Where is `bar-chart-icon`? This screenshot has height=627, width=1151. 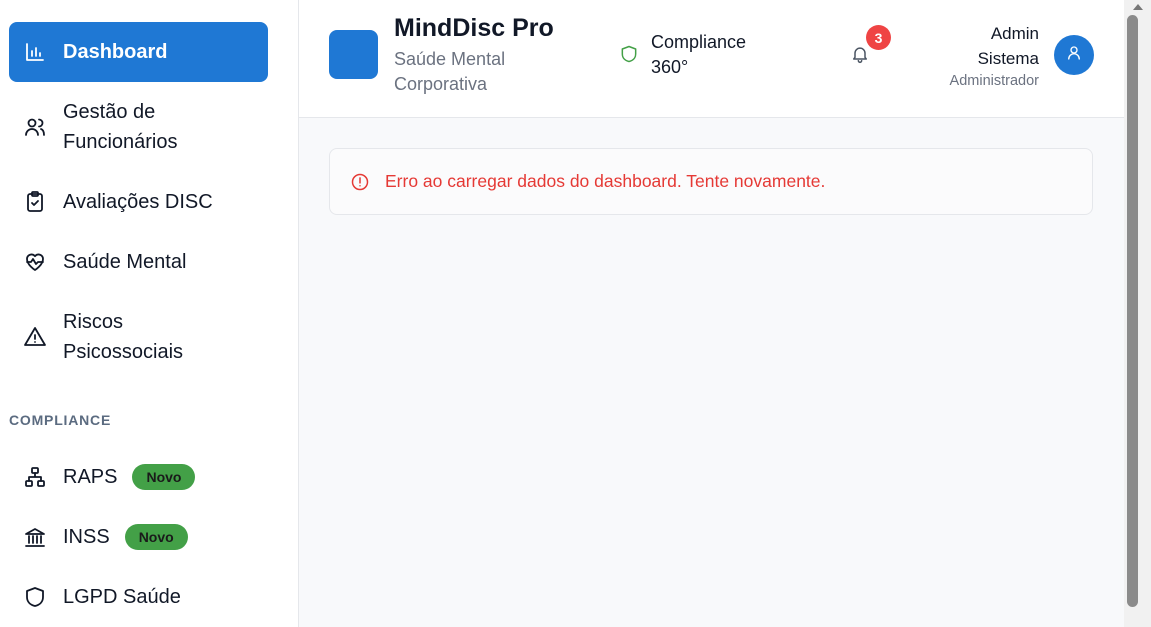 bar-chart-icon is located at coordinates (35, 52).